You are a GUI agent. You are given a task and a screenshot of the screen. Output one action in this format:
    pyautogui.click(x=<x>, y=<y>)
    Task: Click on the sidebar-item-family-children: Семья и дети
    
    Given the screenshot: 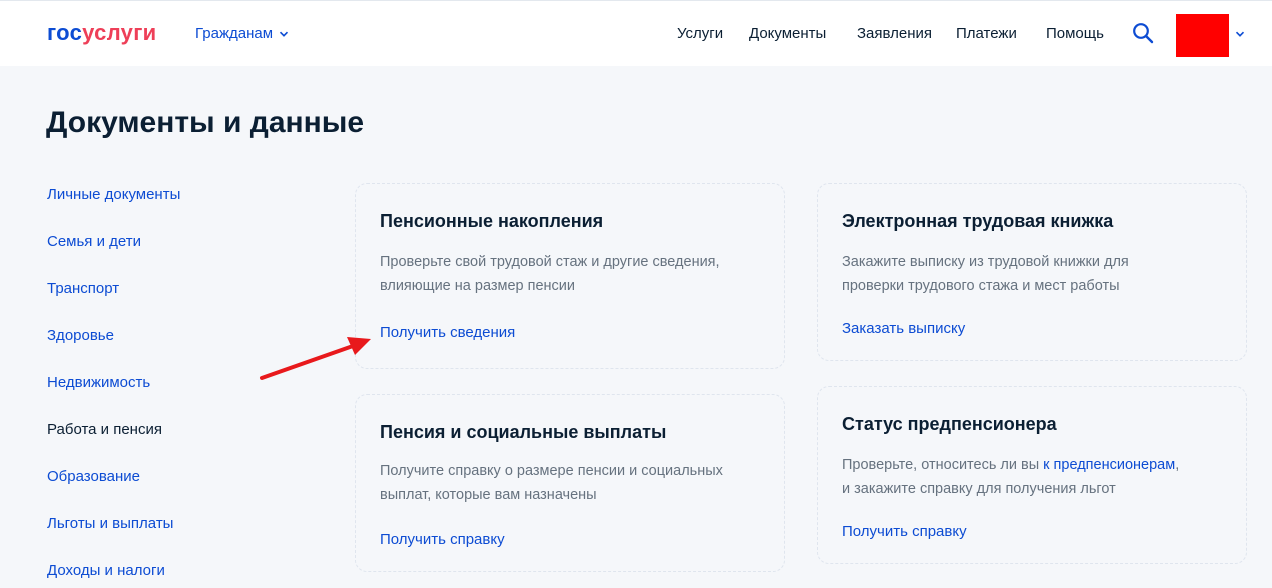 What is the action you would take?
    pyautogui.click(x=94, y=241)
    